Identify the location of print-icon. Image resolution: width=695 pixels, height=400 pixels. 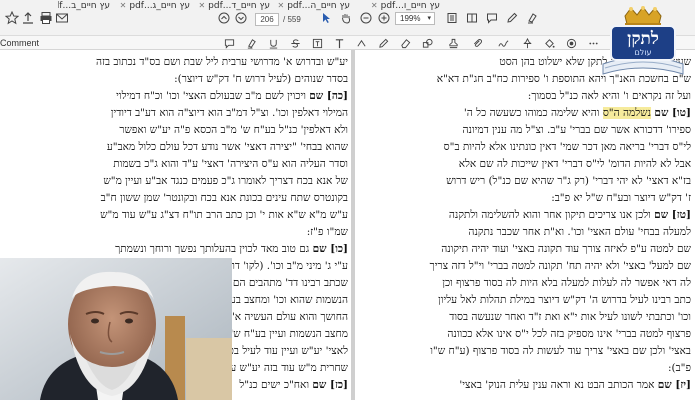
(46, 18).